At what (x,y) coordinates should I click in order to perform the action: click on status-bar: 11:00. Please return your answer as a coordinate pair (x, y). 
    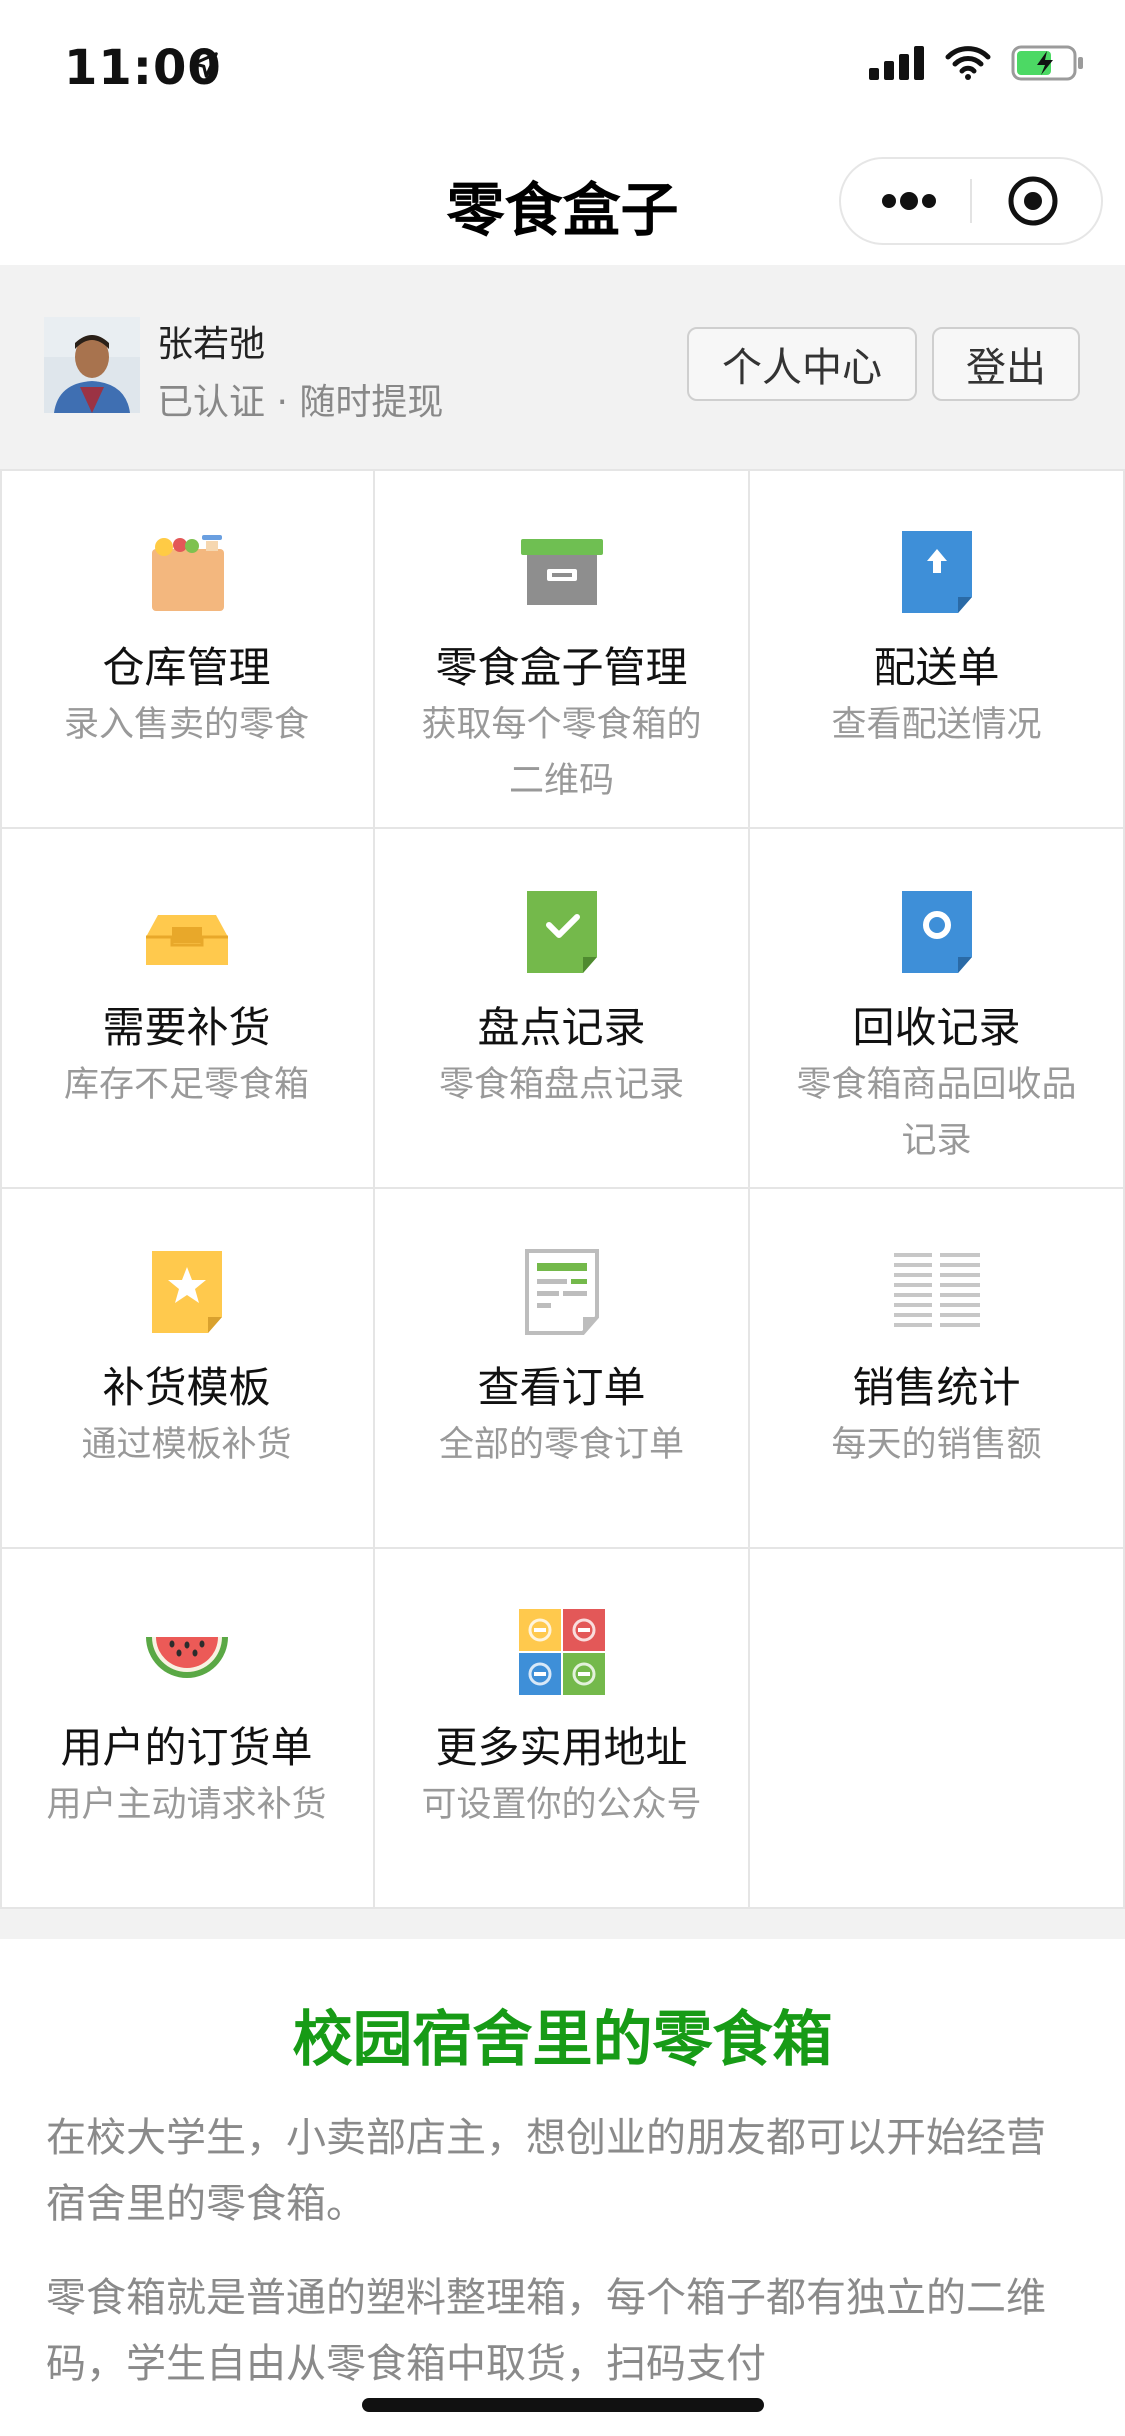
    Looking at the image, I should click on (562, 67).